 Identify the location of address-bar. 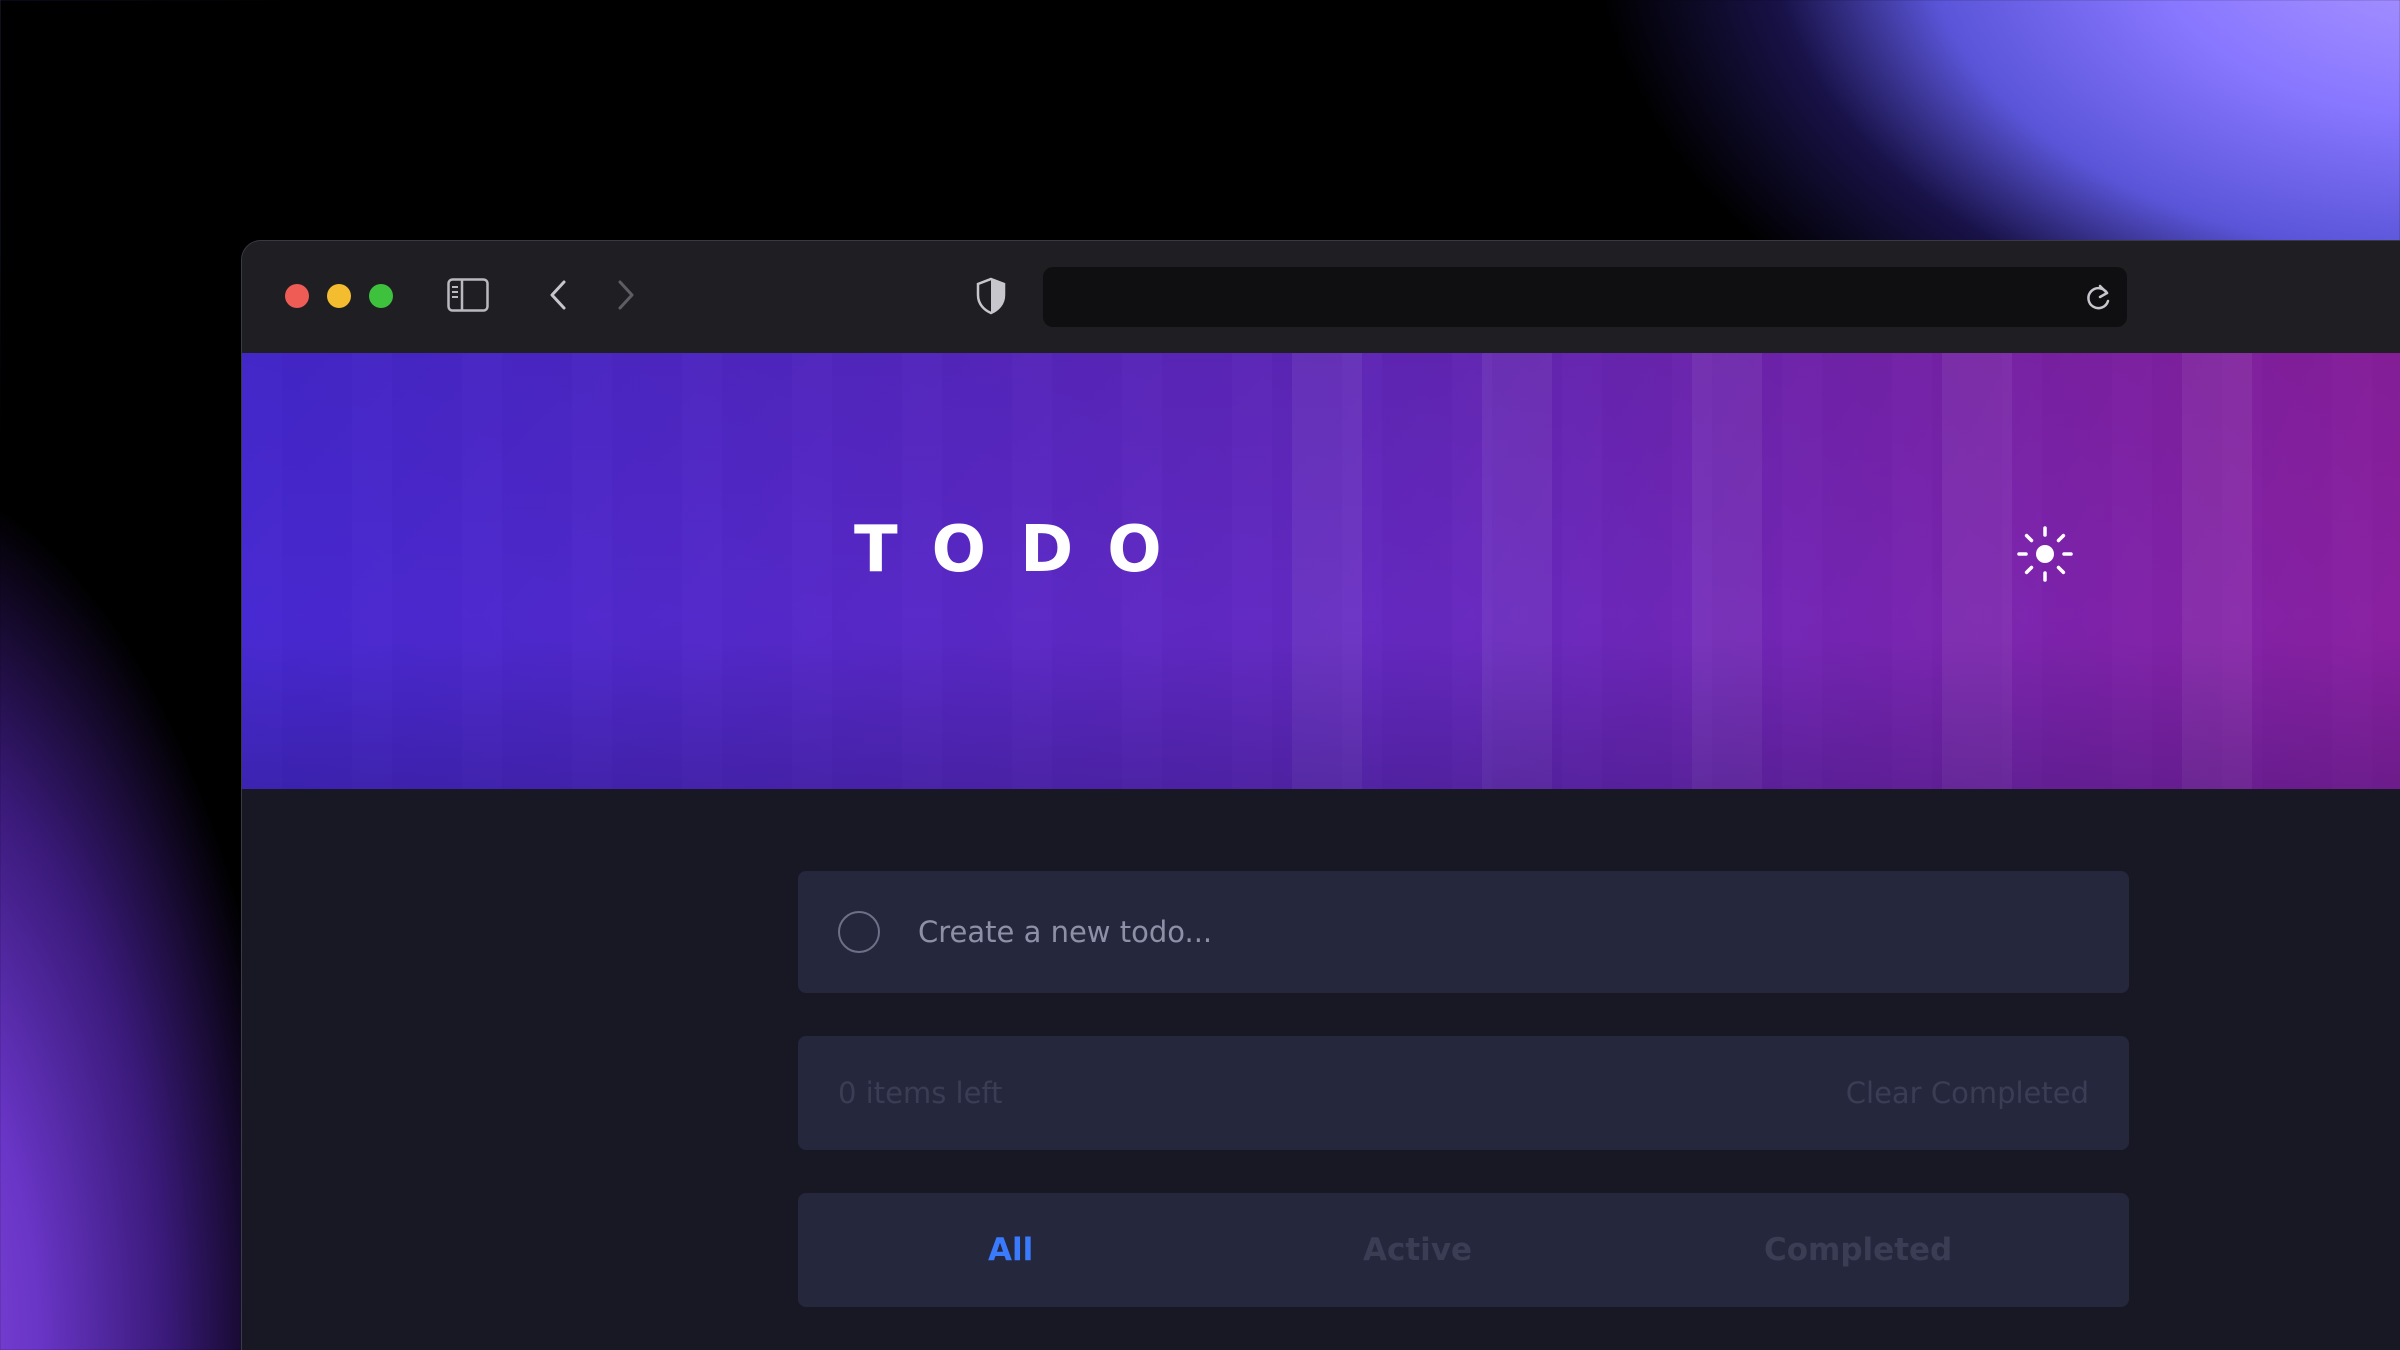
(1585, 297).